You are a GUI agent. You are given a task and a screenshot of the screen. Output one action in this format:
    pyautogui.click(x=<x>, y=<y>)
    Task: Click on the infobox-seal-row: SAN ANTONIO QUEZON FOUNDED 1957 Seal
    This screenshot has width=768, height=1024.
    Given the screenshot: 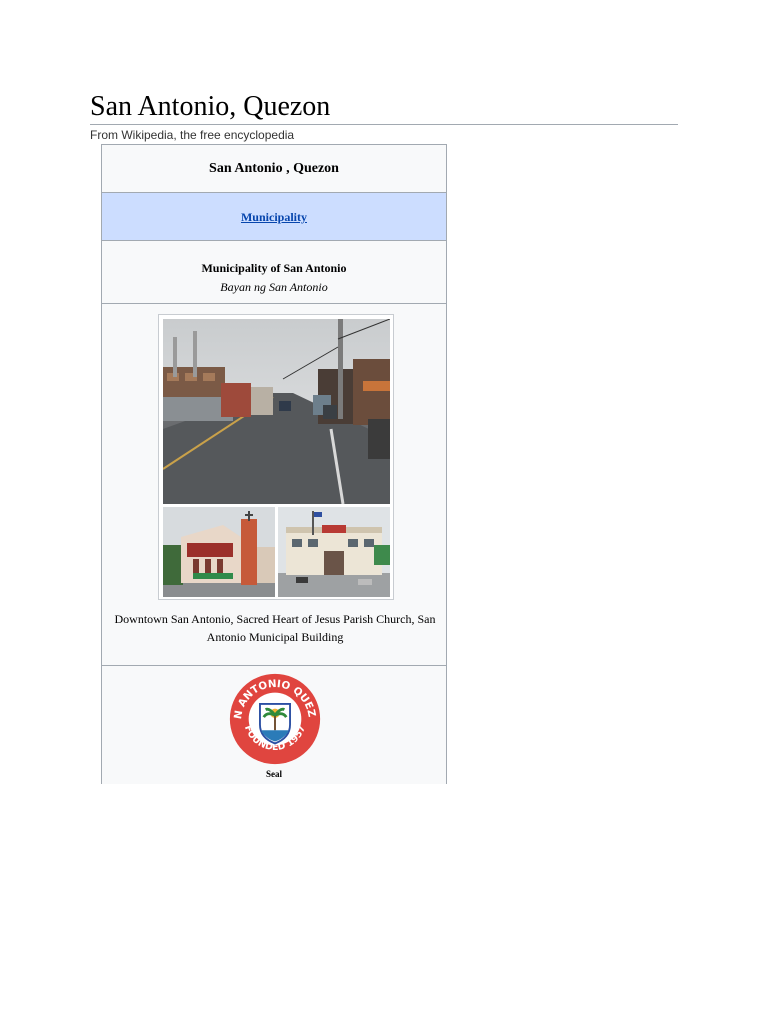 What is the action you would take?
    pyautogui.click(x=274, y=725)
    